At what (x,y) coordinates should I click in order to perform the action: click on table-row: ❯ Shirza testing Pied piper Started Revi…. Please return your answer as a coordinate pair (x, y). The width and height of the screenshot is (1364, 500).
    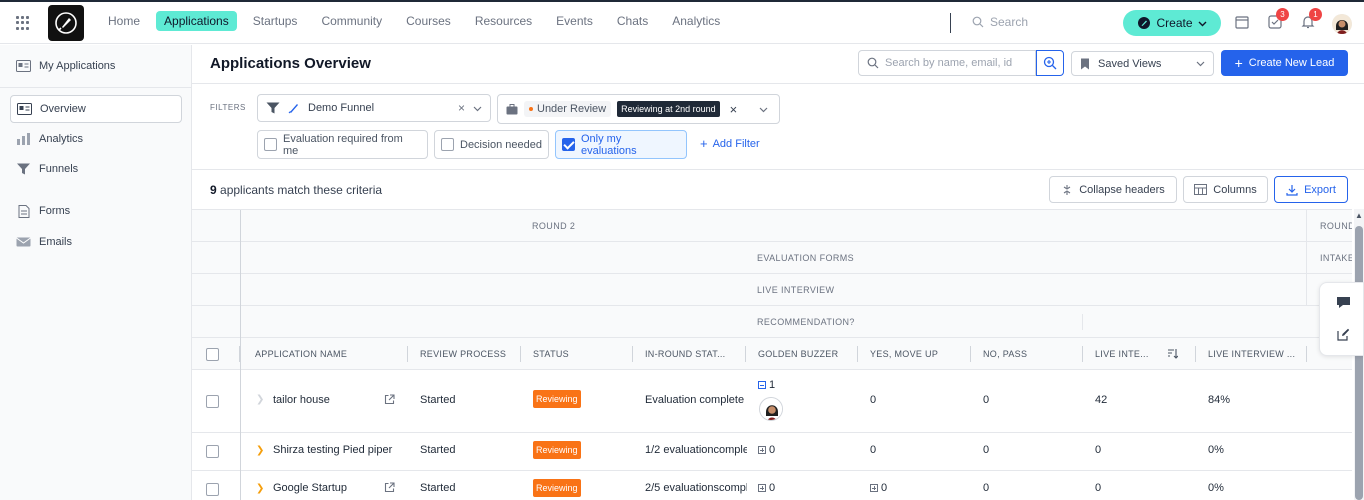
    Looking at the image, I should click on (772, 452).